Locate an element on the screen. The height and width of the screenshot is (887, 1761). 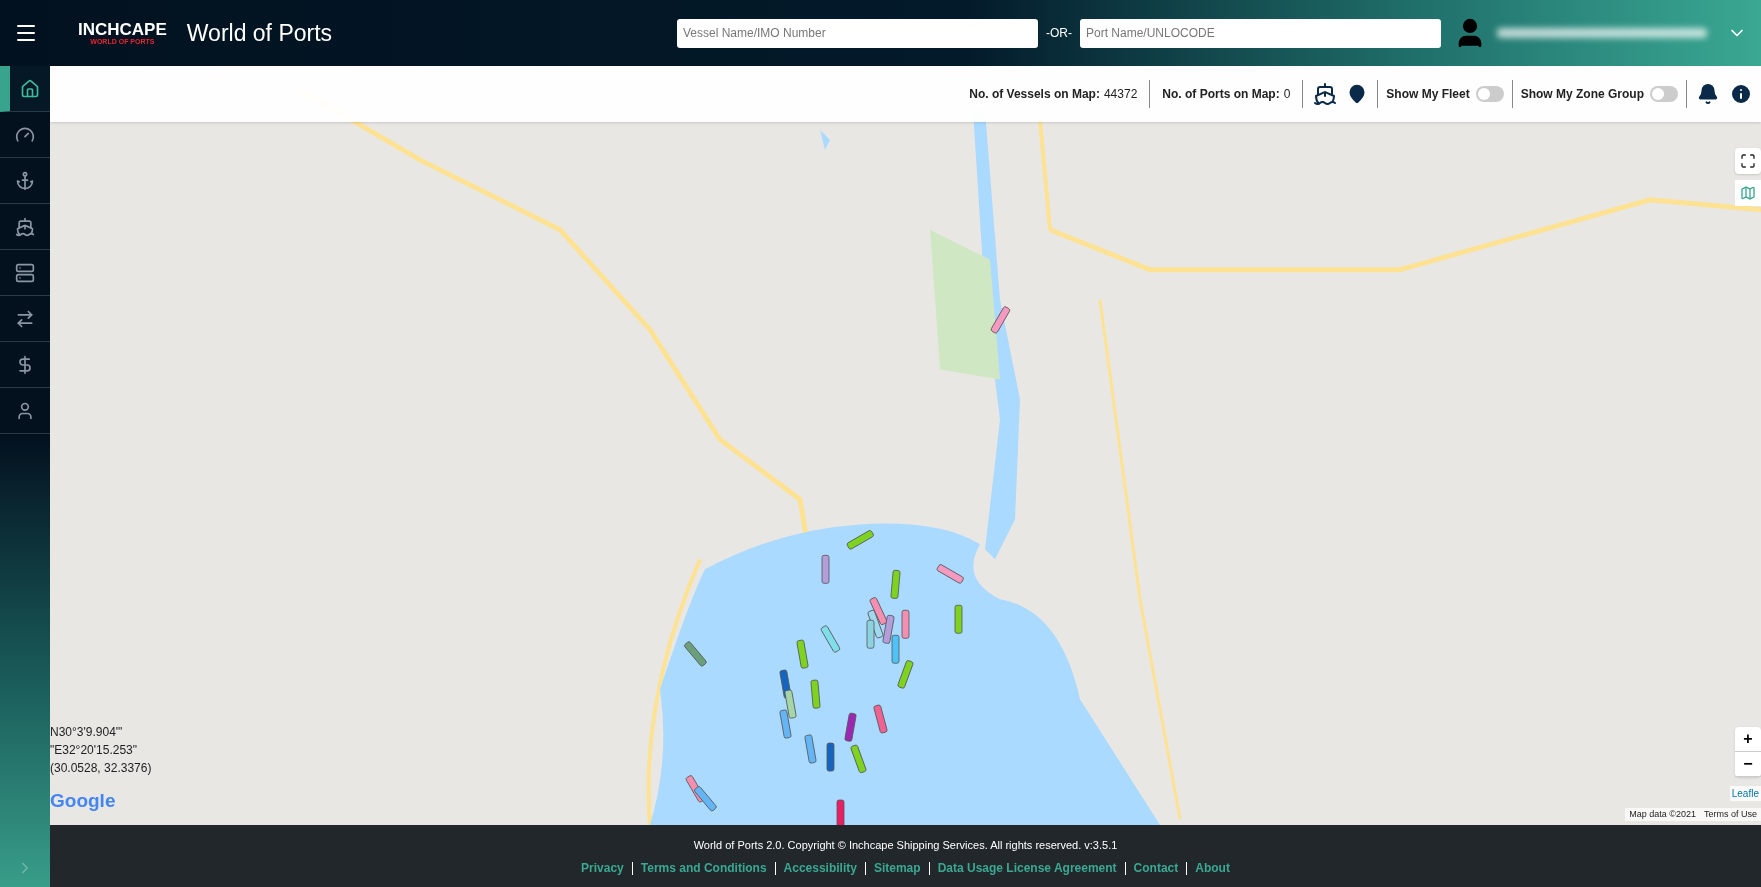
toggle-label: Show My Zone Group is located at coordinates (1582, 94).